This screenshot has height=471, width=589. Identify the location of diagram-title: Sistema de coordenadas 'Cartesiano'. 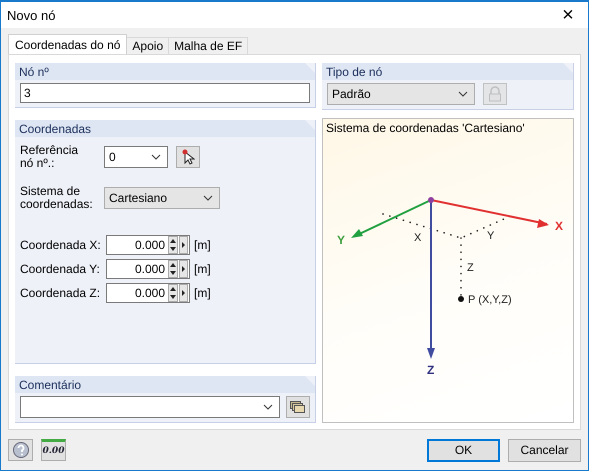
(425, 128).